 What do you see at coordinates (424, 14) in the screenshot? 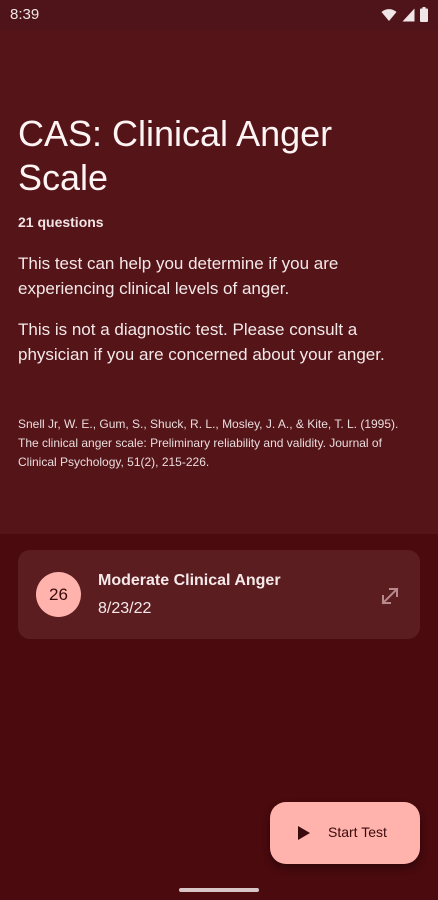
I see `battery-icon` at bounding box center [424, 14].